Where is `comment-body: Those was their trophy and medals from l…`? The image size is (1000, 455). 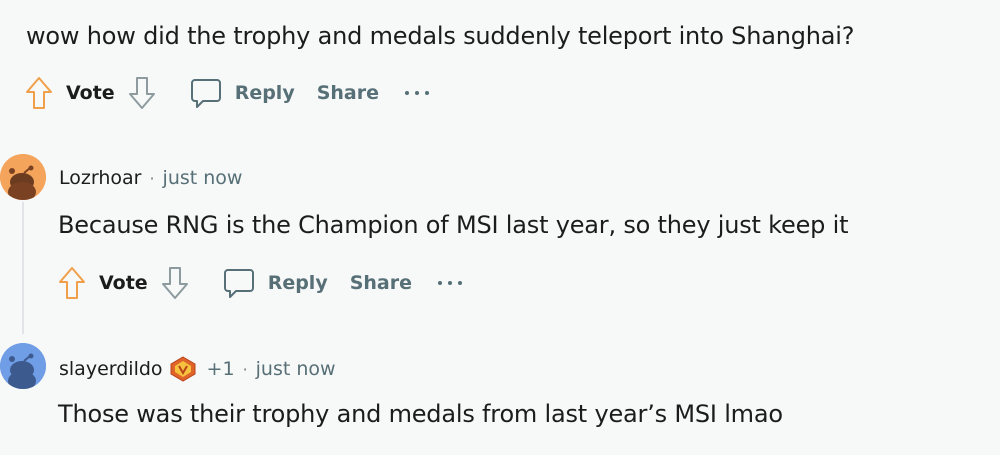
comment-body: Those was their trophy and medals from l… is located at coordinates (420, 414).